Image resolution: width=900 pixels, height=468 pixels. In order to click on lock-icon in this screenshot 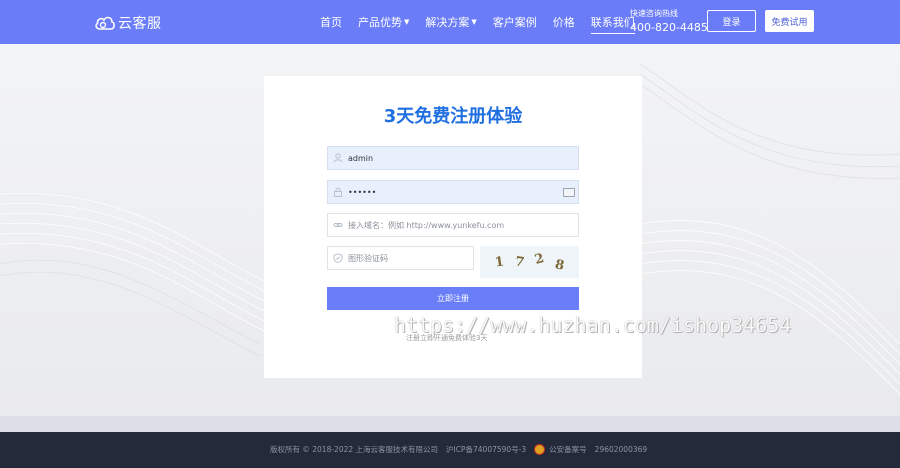, I will do `click(338, 192)`.